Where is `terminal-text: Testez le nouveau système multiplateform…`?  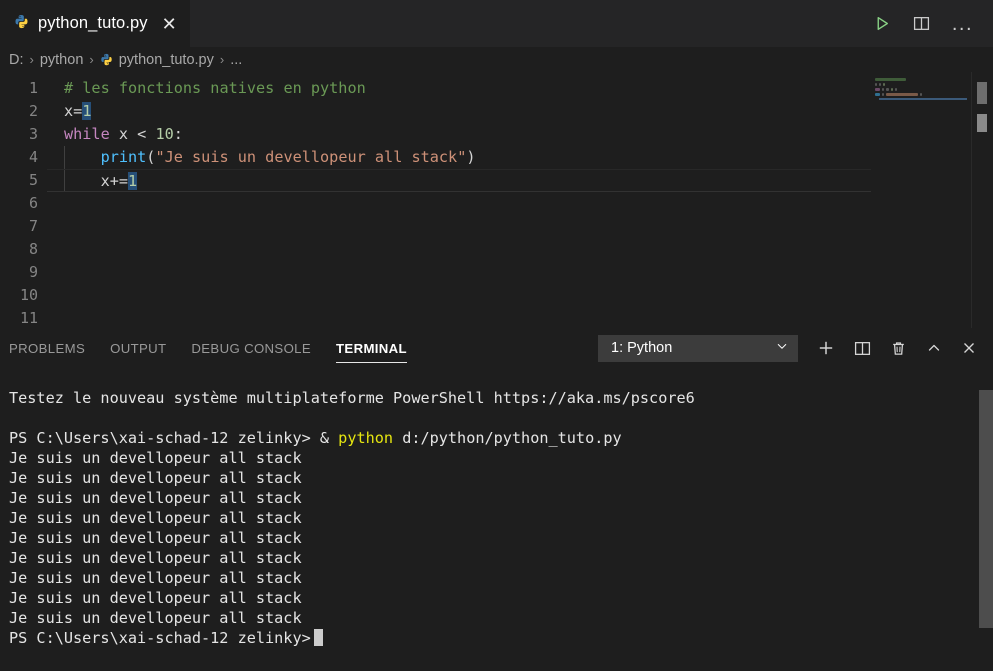 terminal-text: Testez le nouveau système multiplateform… is located at coordinates (352, 398).